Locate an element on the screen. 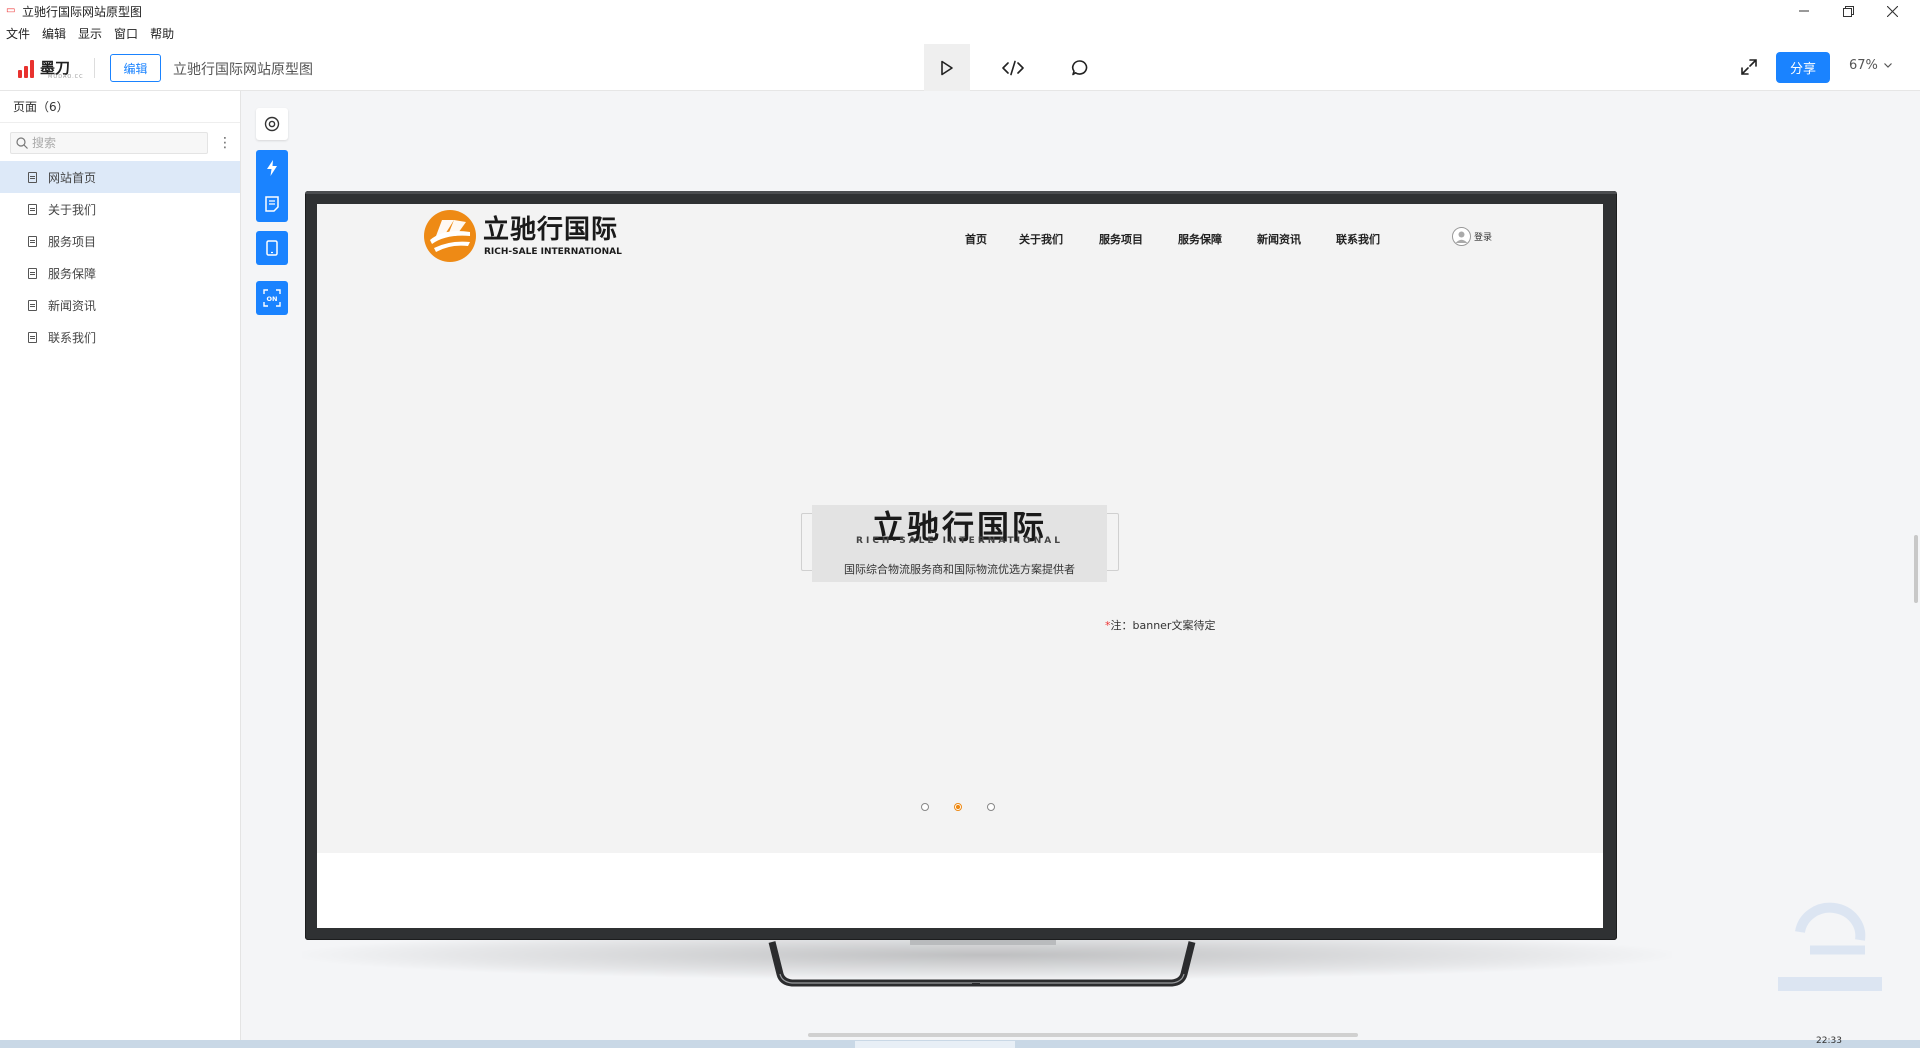 This screenshot has width=1920, height=1048. restore-button is located at coordinates (1848, 11).